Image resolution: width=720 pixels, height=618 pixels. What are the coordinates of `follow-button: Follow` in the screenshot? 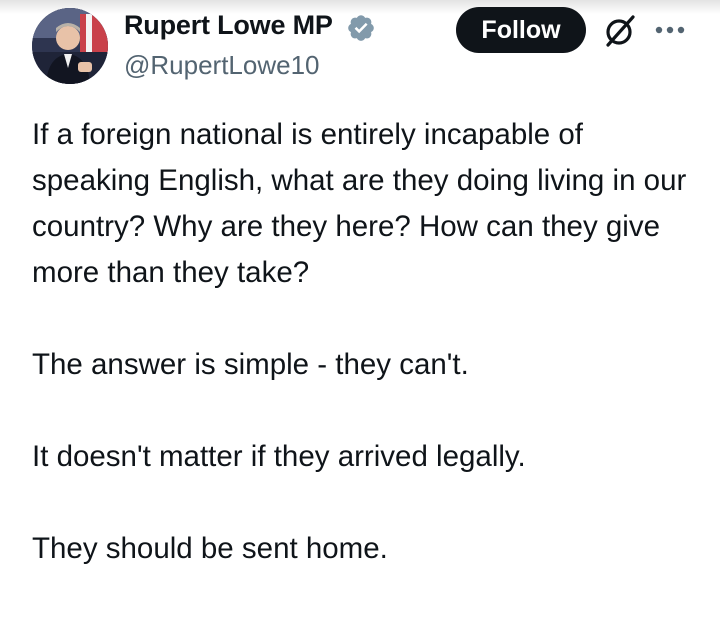 It's located at (521, 30).